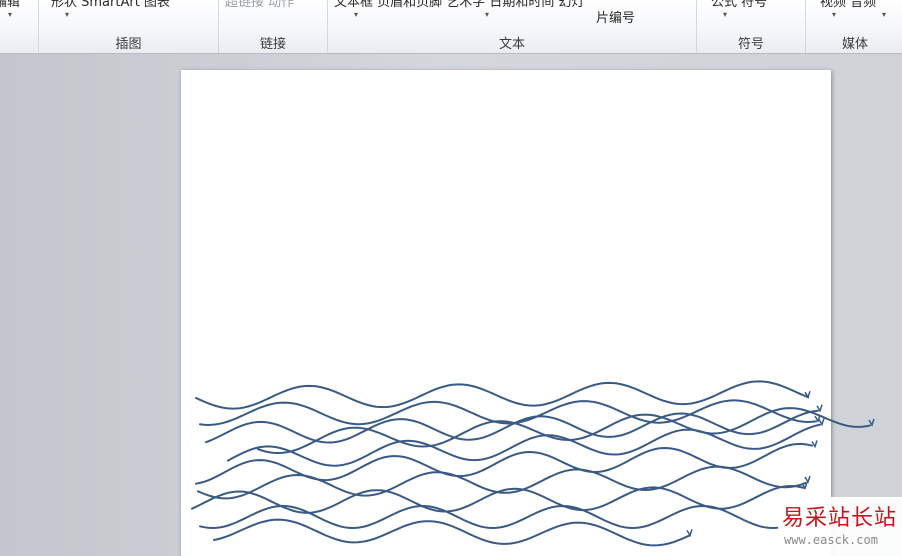 This screenshot has height=556, width=902. What do you see at coordinates (854, 26) in the screenshot?
I see `ribbon-group-media: 视频 音频 ▾ ▾ 媒体` at bounding box center [854, 26].